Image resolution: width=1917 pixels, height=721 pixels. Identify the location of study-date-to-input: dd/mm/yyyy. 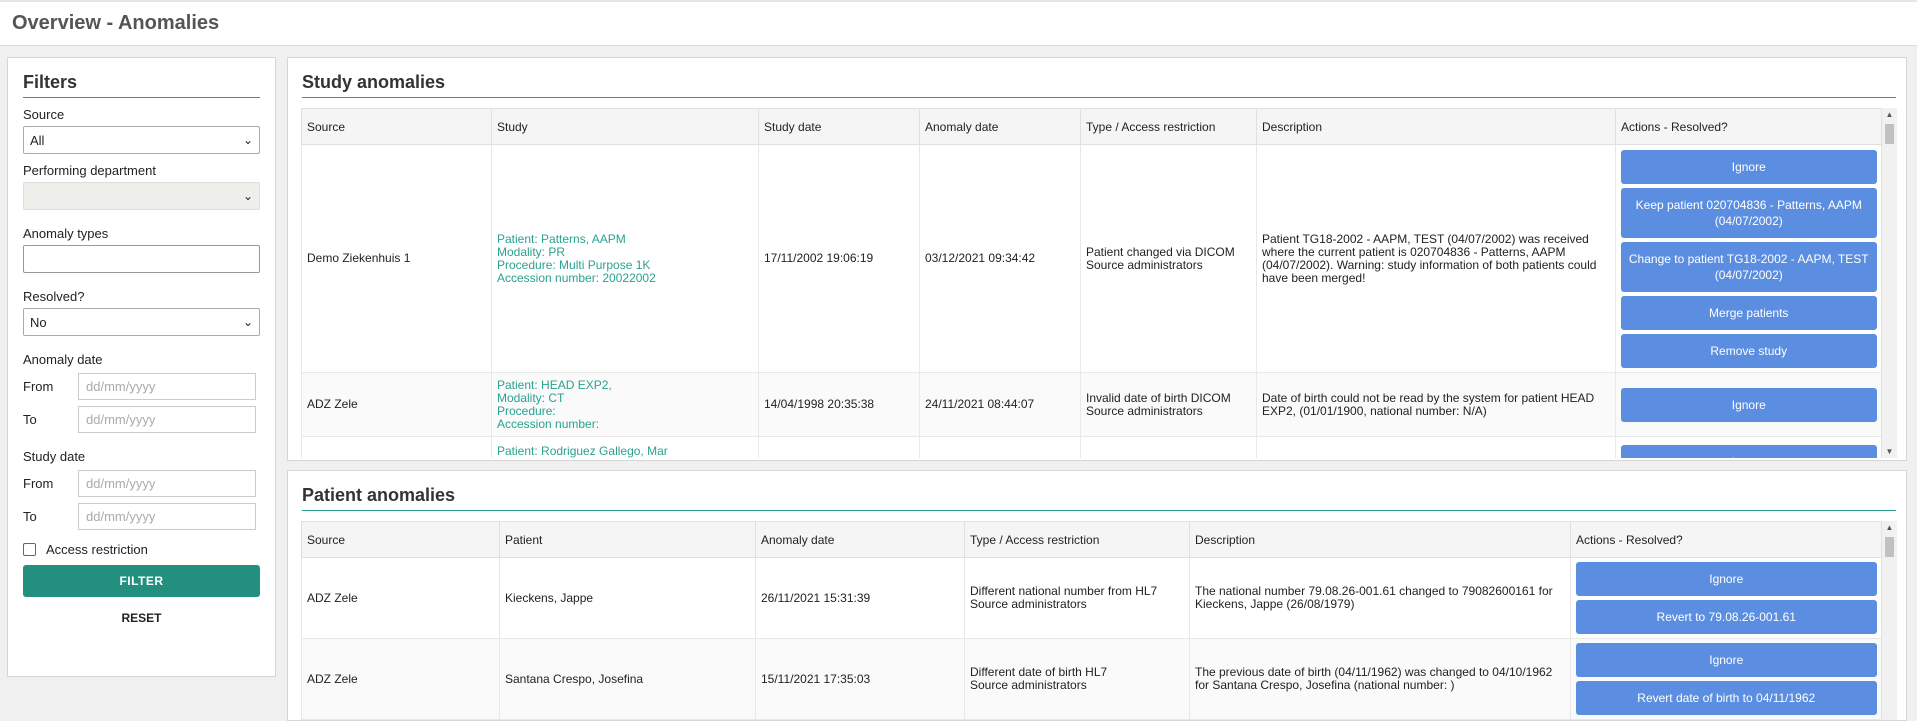
(167, 516).